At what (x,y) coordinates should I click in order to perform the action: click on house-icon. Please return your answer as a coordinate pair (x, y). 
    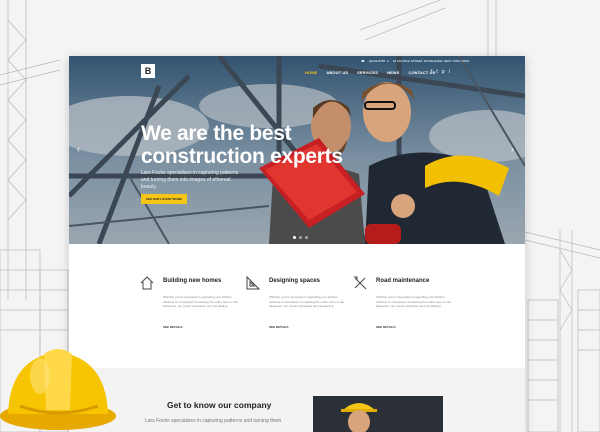
    Looking at the image, I should click on (147, 283).